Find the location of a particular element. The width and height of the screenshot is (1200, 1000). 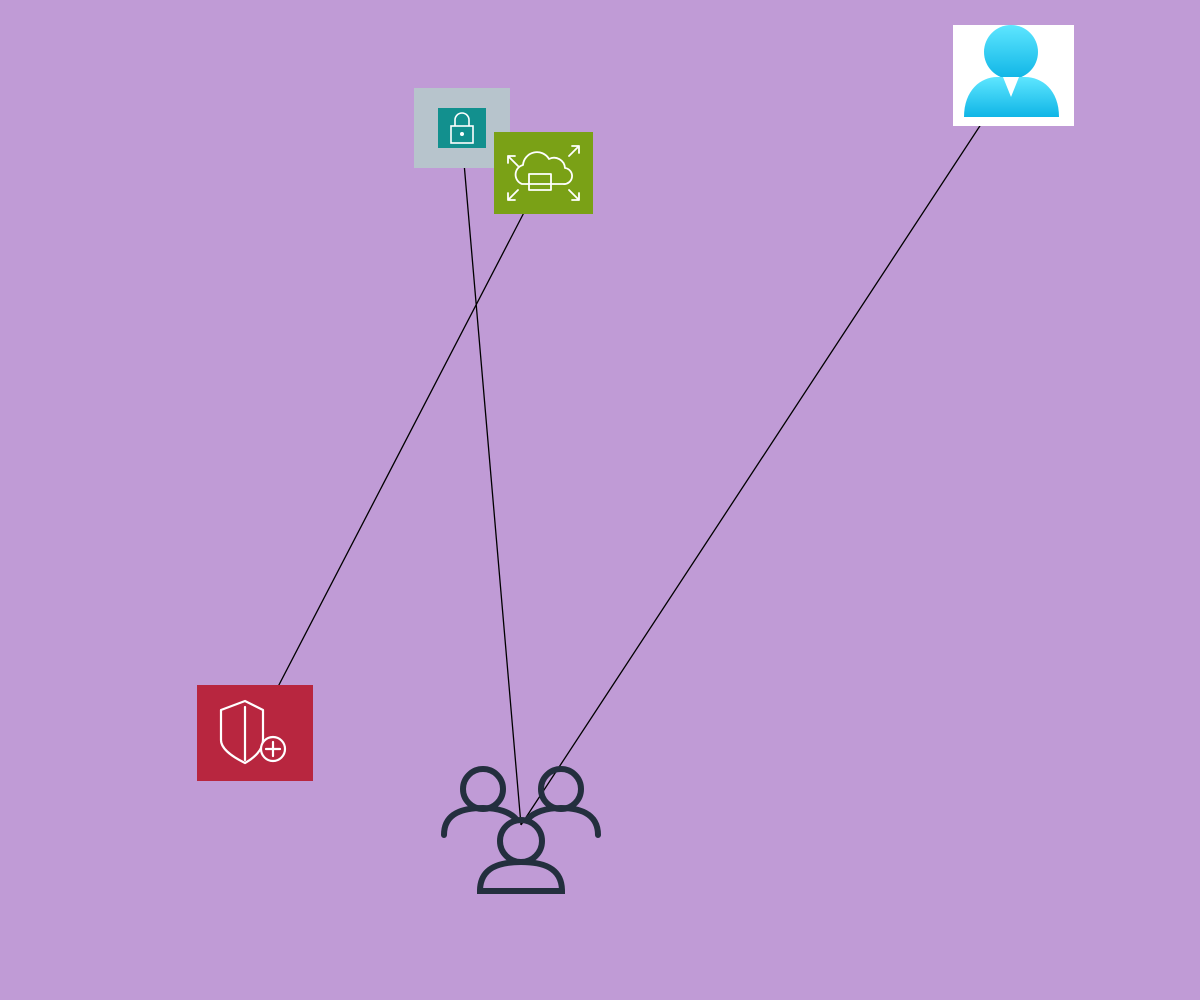

cloud-expand-icon is located at coordinates (543, 173).